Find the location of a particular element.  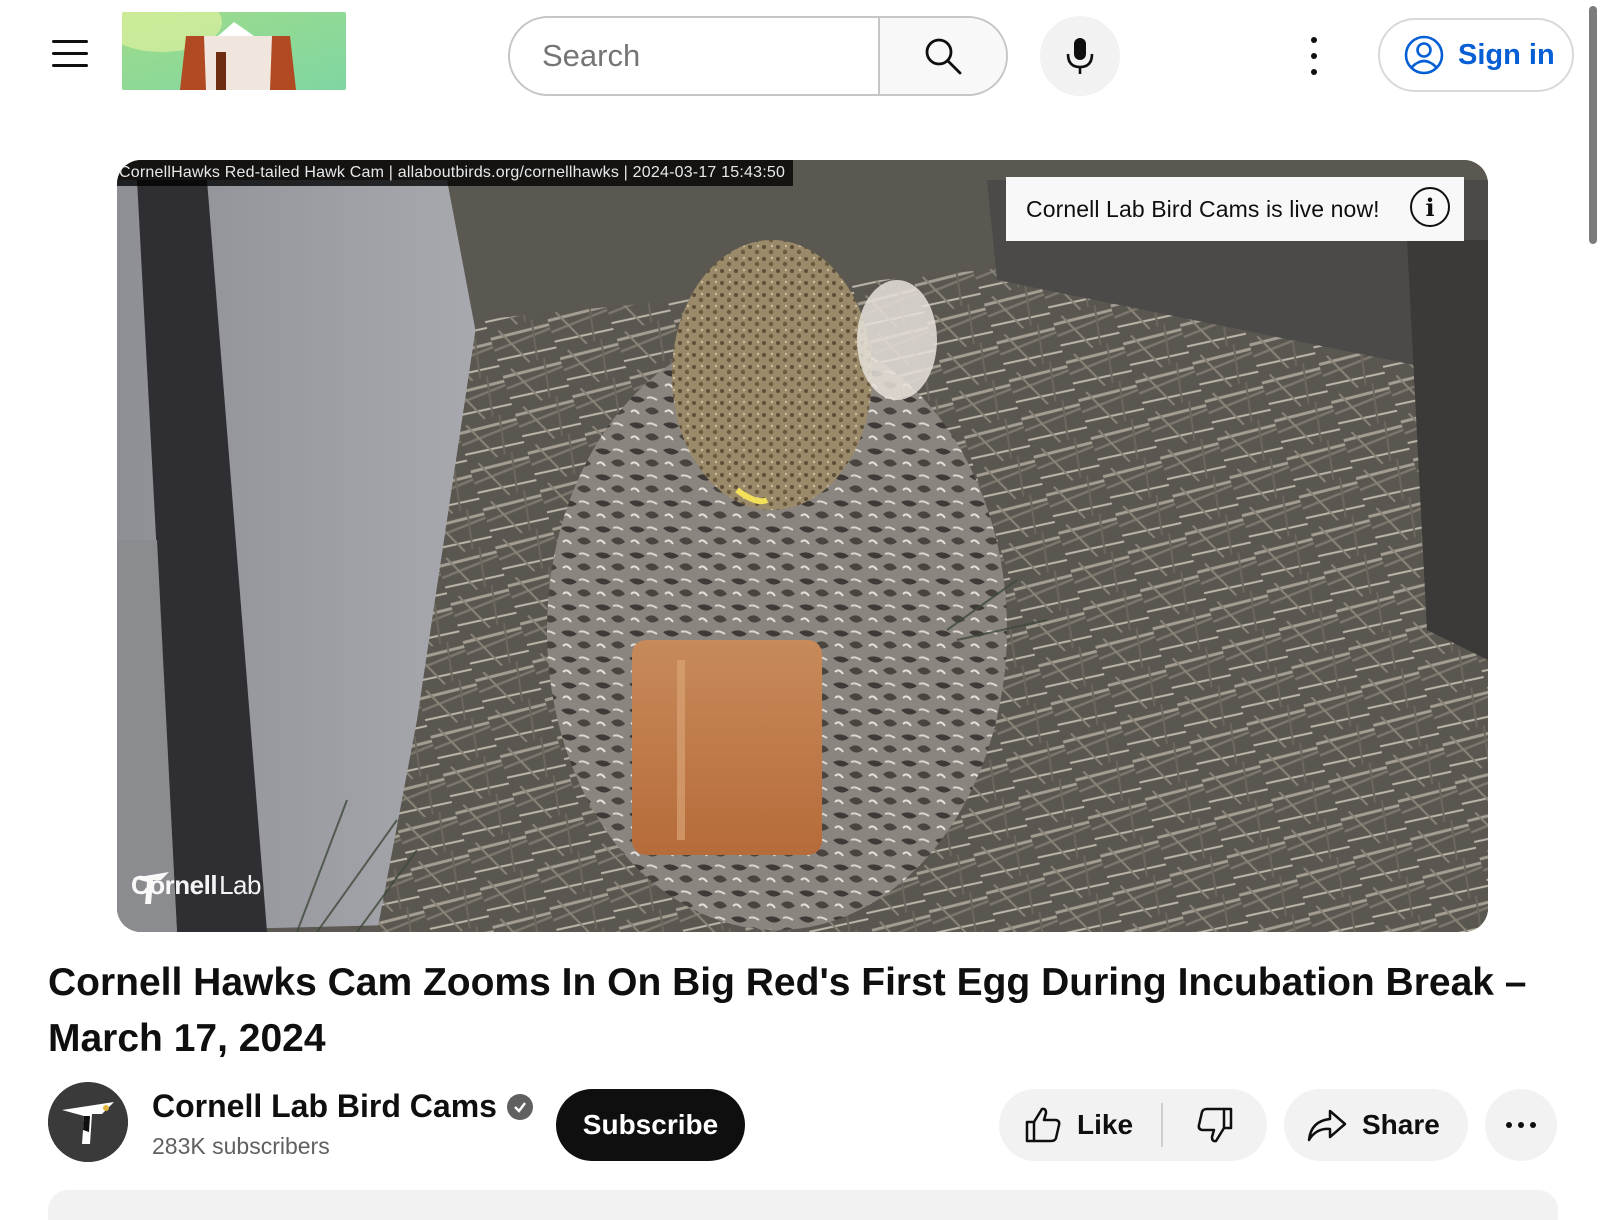

logo-thumbnail is located at coordinates (234, 51).